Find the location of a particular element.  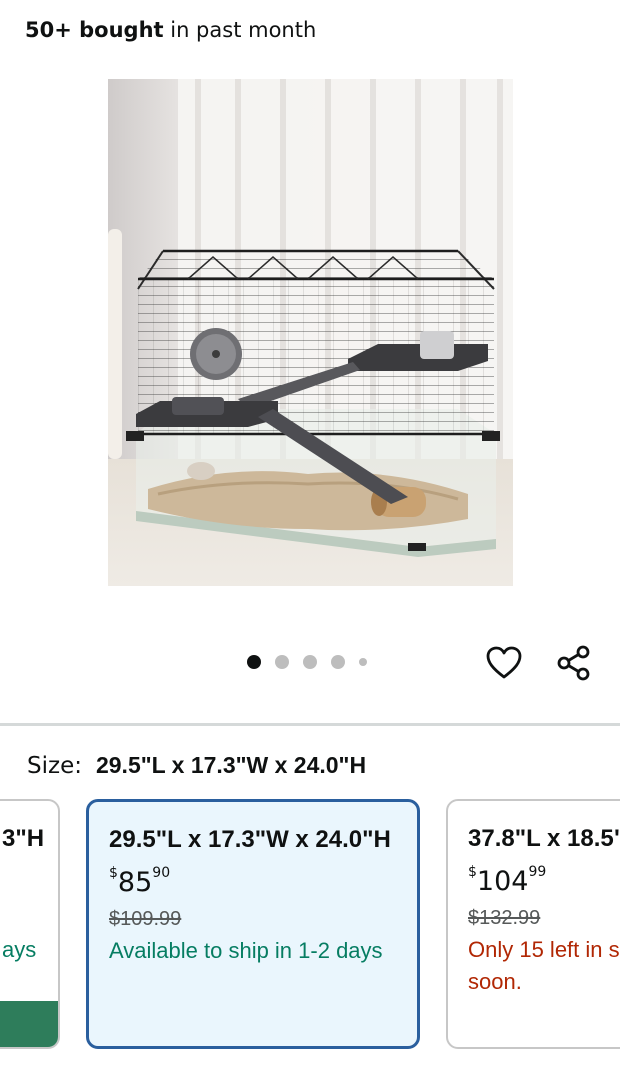

share-icon is located at coordinates (573, 663).